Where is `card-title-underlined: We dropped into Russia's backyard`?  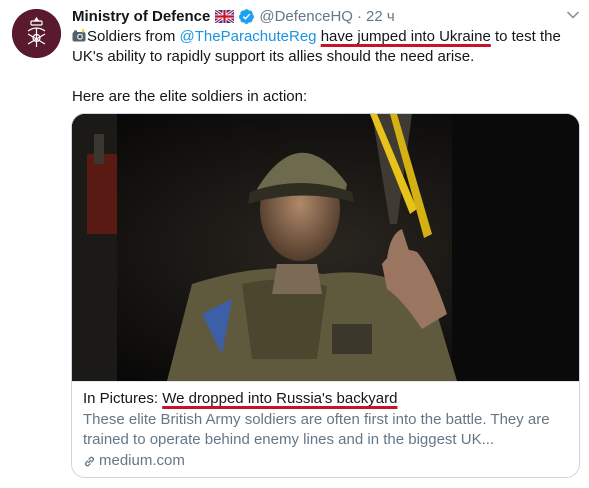 card-title-underlined: We dropped into Russia's backyard is located at coordinates (280, 398).